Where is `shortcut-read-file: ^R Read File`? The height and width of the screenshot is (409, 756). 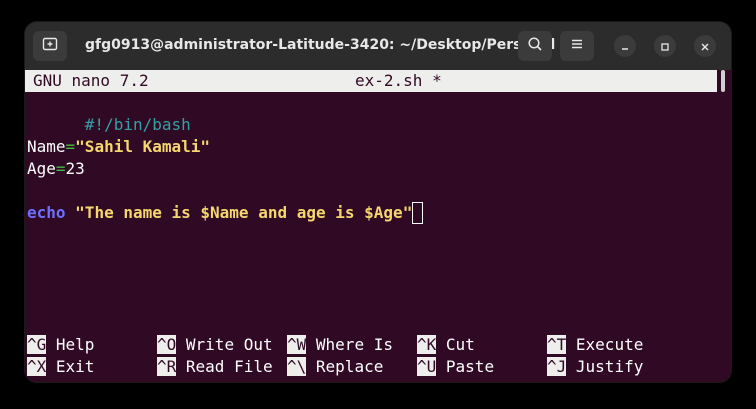 shortcut-read-file: ^R Read File is located at coordinates (215, 367).